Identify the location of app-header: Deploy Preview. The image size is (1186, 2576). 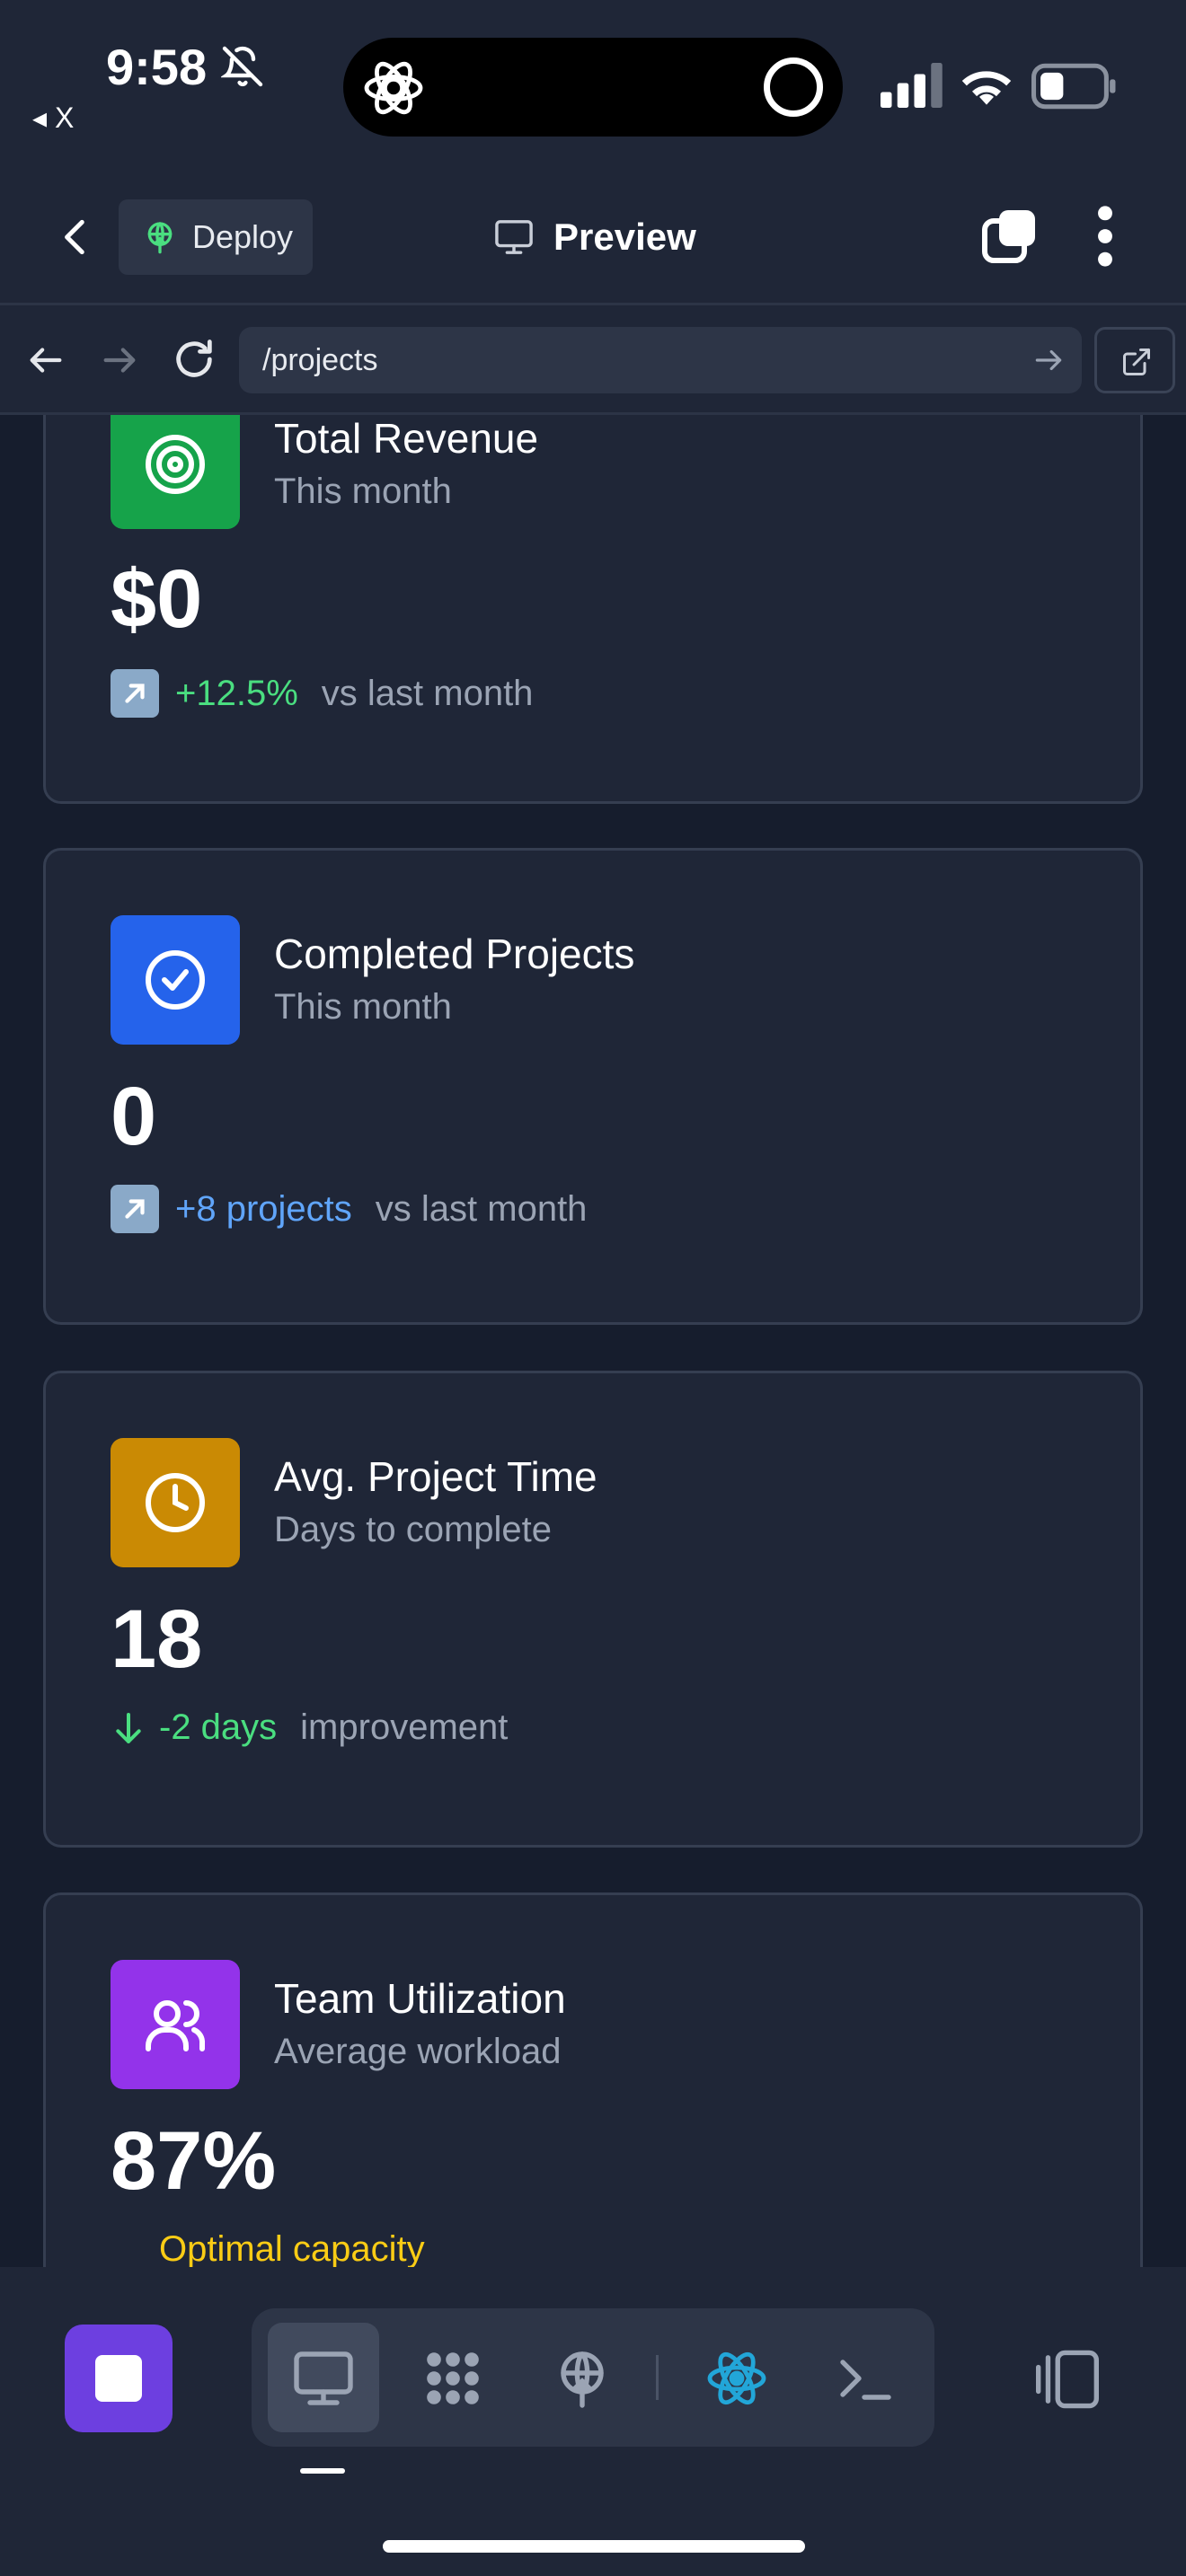
(593, 238).